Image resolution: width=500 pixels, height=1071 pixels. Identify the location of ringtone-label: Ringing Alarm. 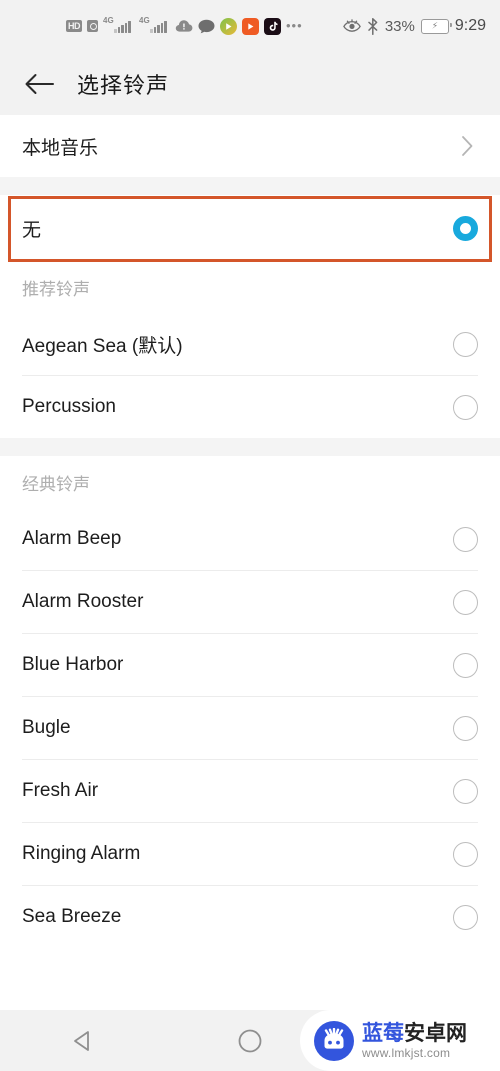
(81, 853).